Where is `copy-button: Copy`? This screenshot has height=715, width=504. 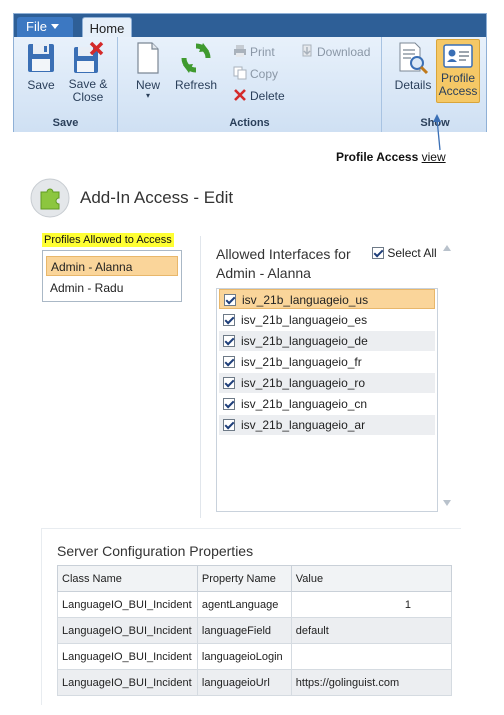 copy-button: Copy is located at coordinates (255, 74).